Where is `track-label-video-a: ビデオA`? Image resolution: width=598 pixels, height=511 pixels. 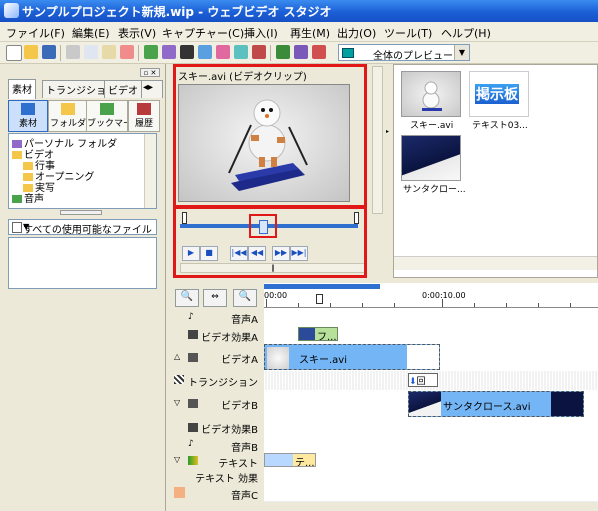
track-label-video-a: ビデオA is located at coordinates (239, 360).